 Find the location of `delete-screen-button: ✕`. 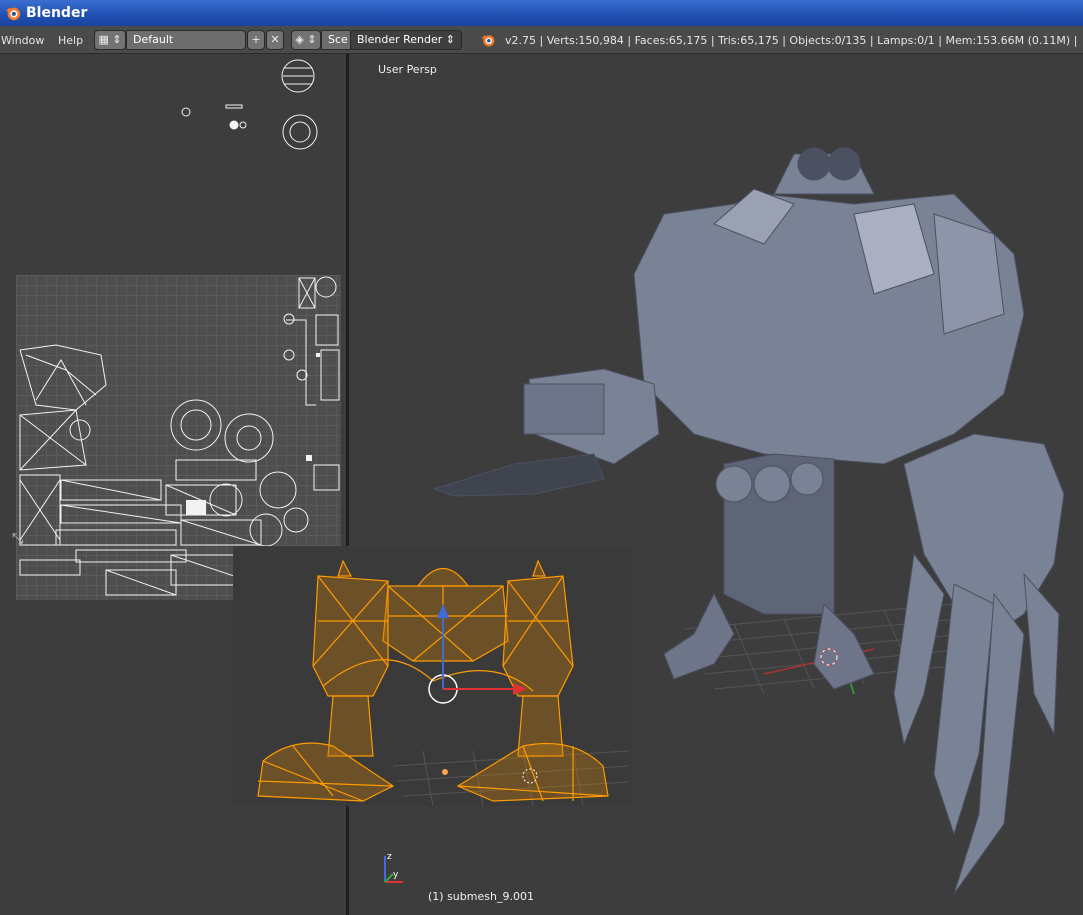

delete-screen-button: ✕ is located at coordinates (275, 40).